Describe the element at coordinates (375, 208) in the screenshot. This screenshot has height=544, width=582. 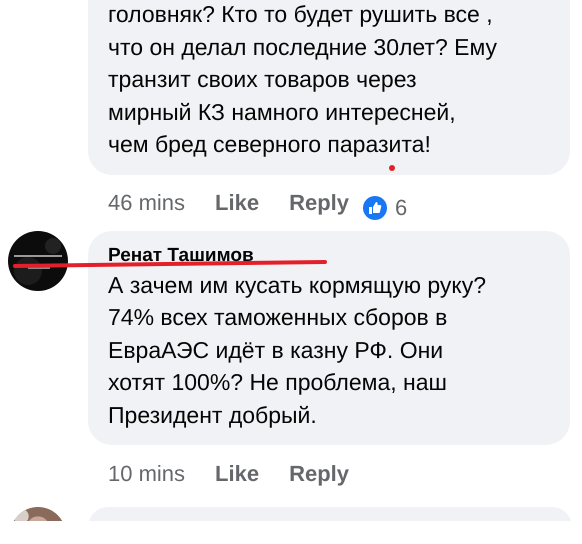
I see `thumbs-up-icon` at that location.